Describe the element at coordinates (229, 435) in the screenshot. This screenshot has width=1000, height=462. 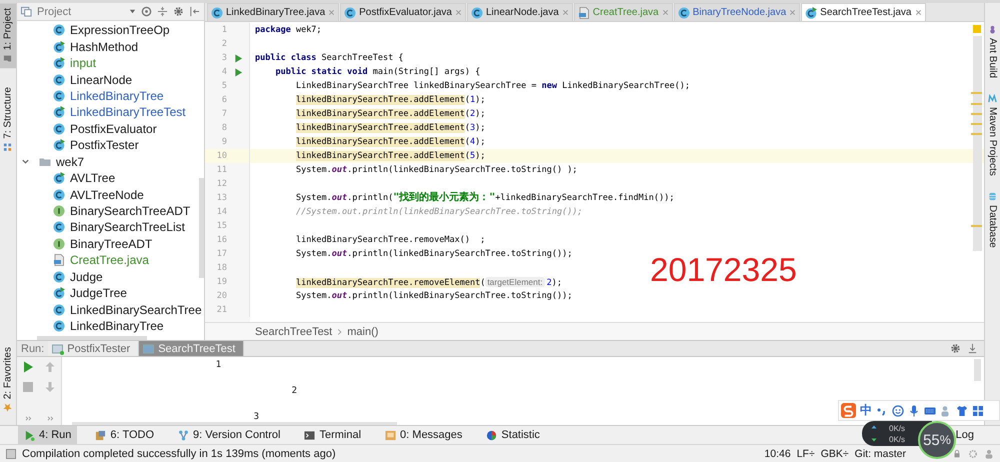
I see `tool-window-button: 9: Version Control` at that location.